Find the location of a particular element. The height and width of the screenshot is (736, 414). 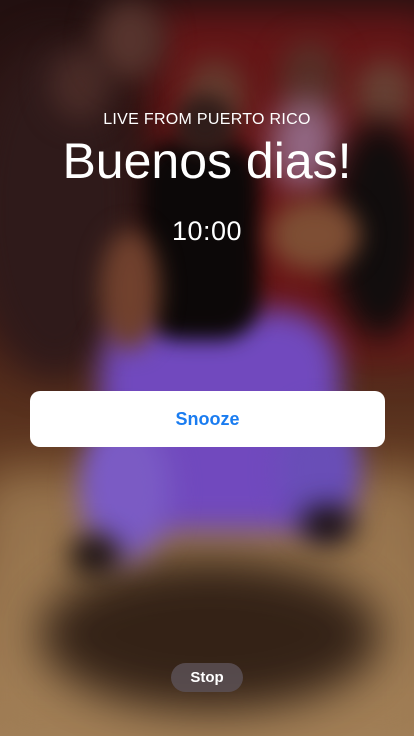

alarm-headline: Buenos dias! is located at coordinates (207, 161).